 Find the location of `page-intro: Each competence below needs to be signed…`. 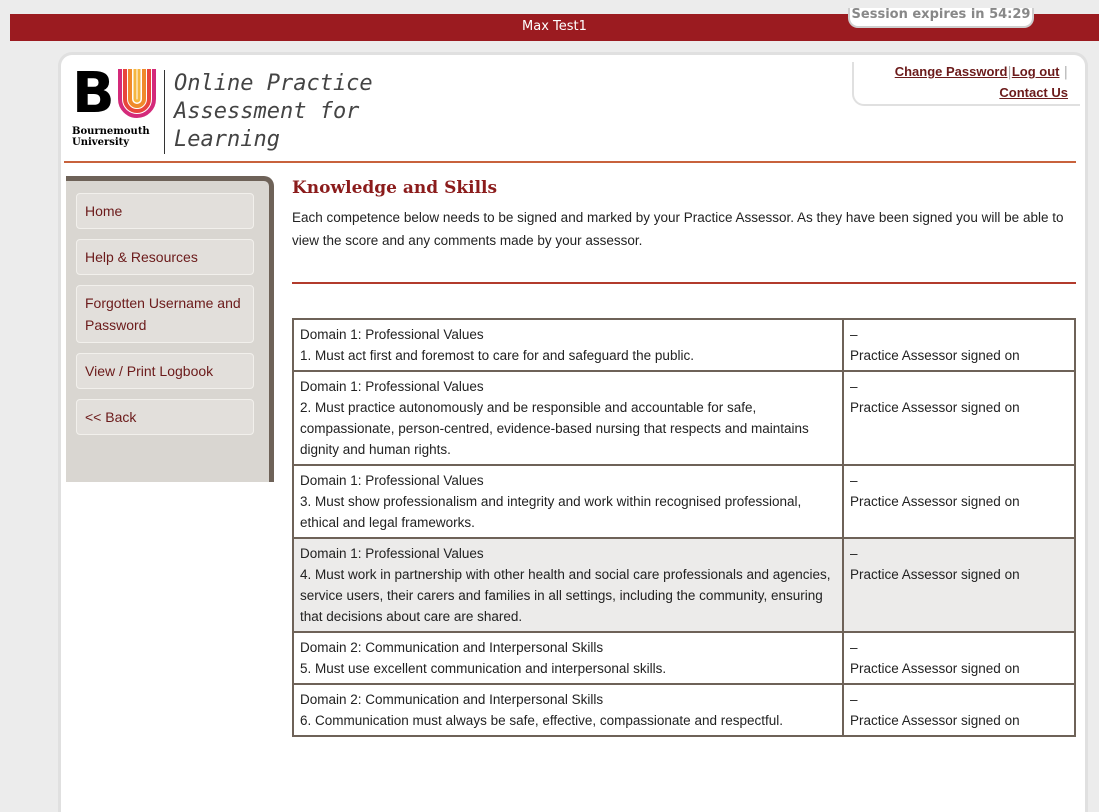

page-intro: Each competence below needs to be signed… is located at coordinates (678, 229).